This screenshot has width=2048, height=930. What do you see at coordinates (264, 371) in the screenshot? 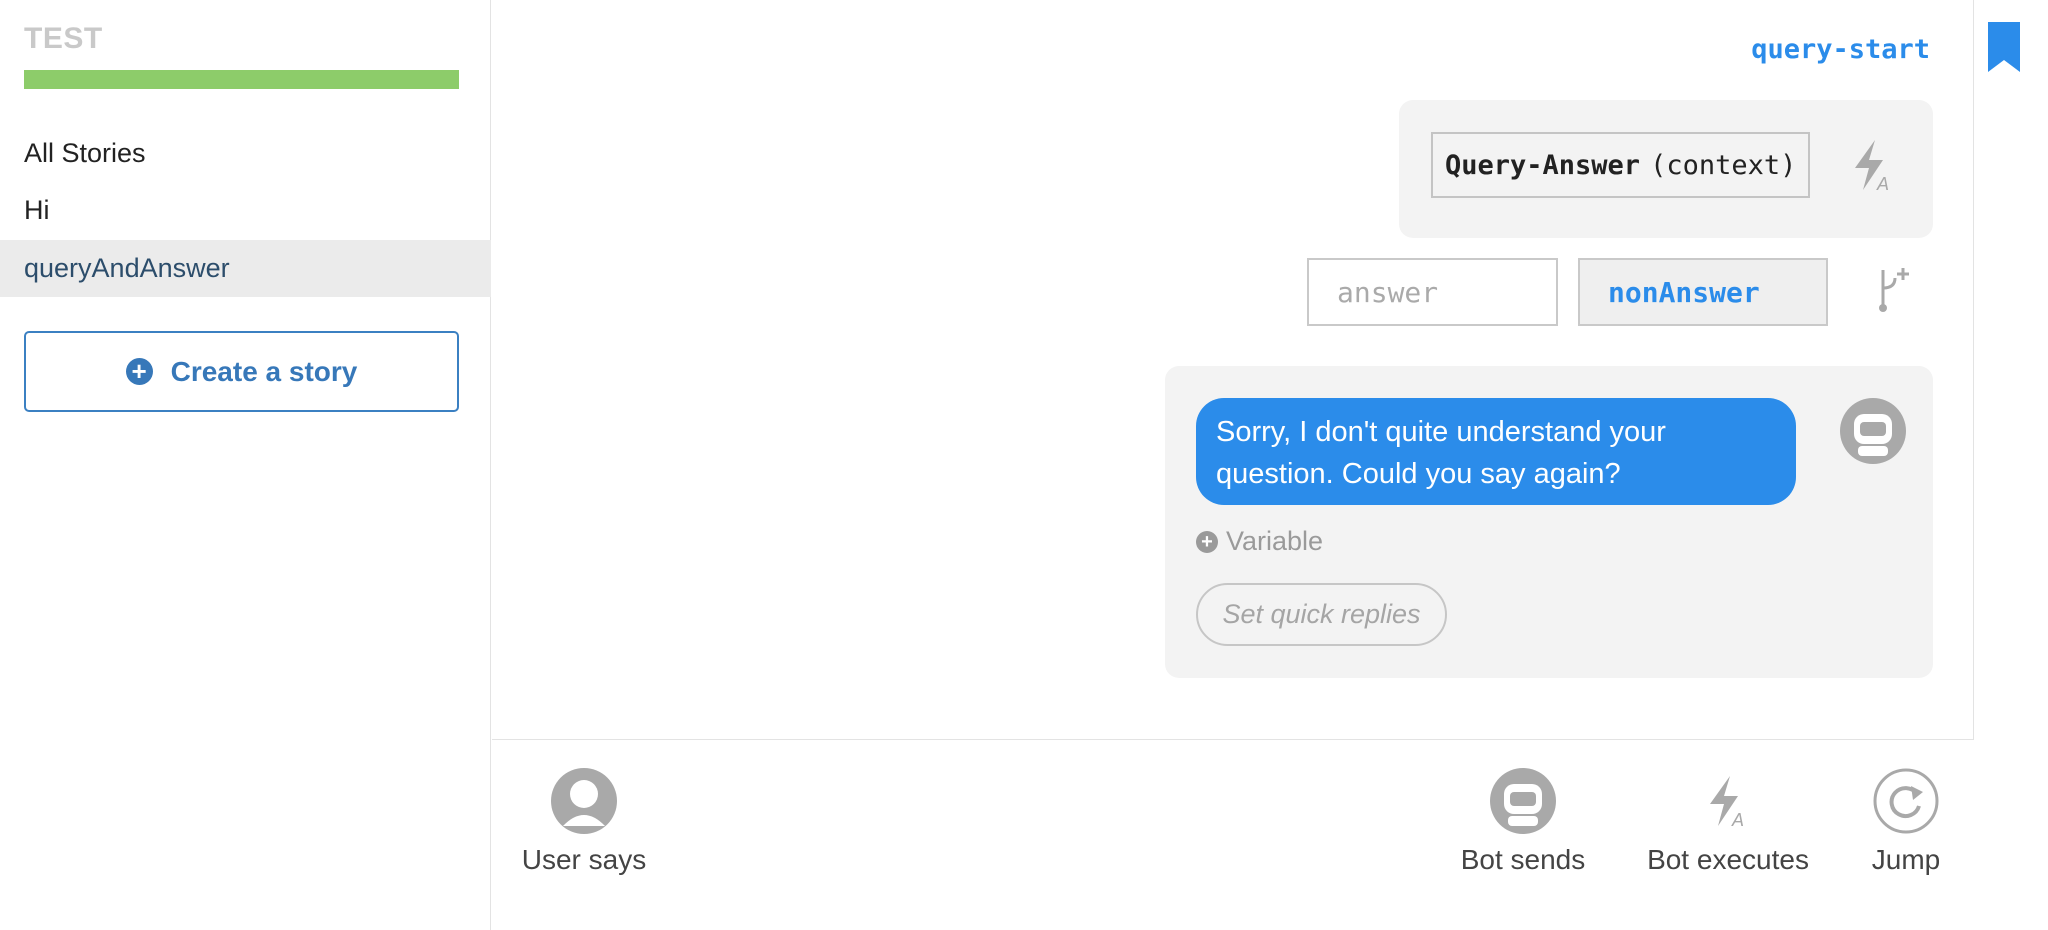
I see `create-story-label: Create a story` at bounding box center [264, 371].